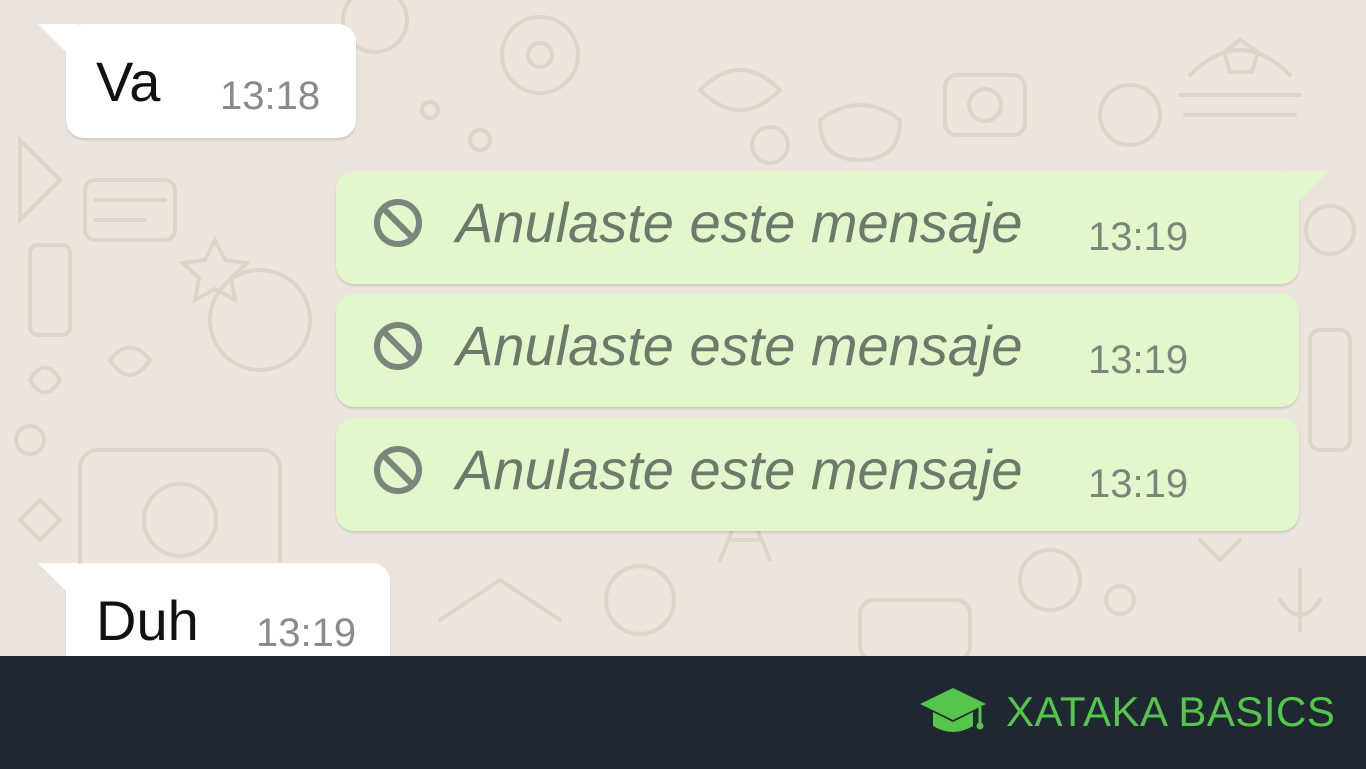 This screenshot has height=769, width=1366. Describe the element at coordinates (683, 712) in the screenshot. I see `footer-bar: XATAKA BASICS` at that location.